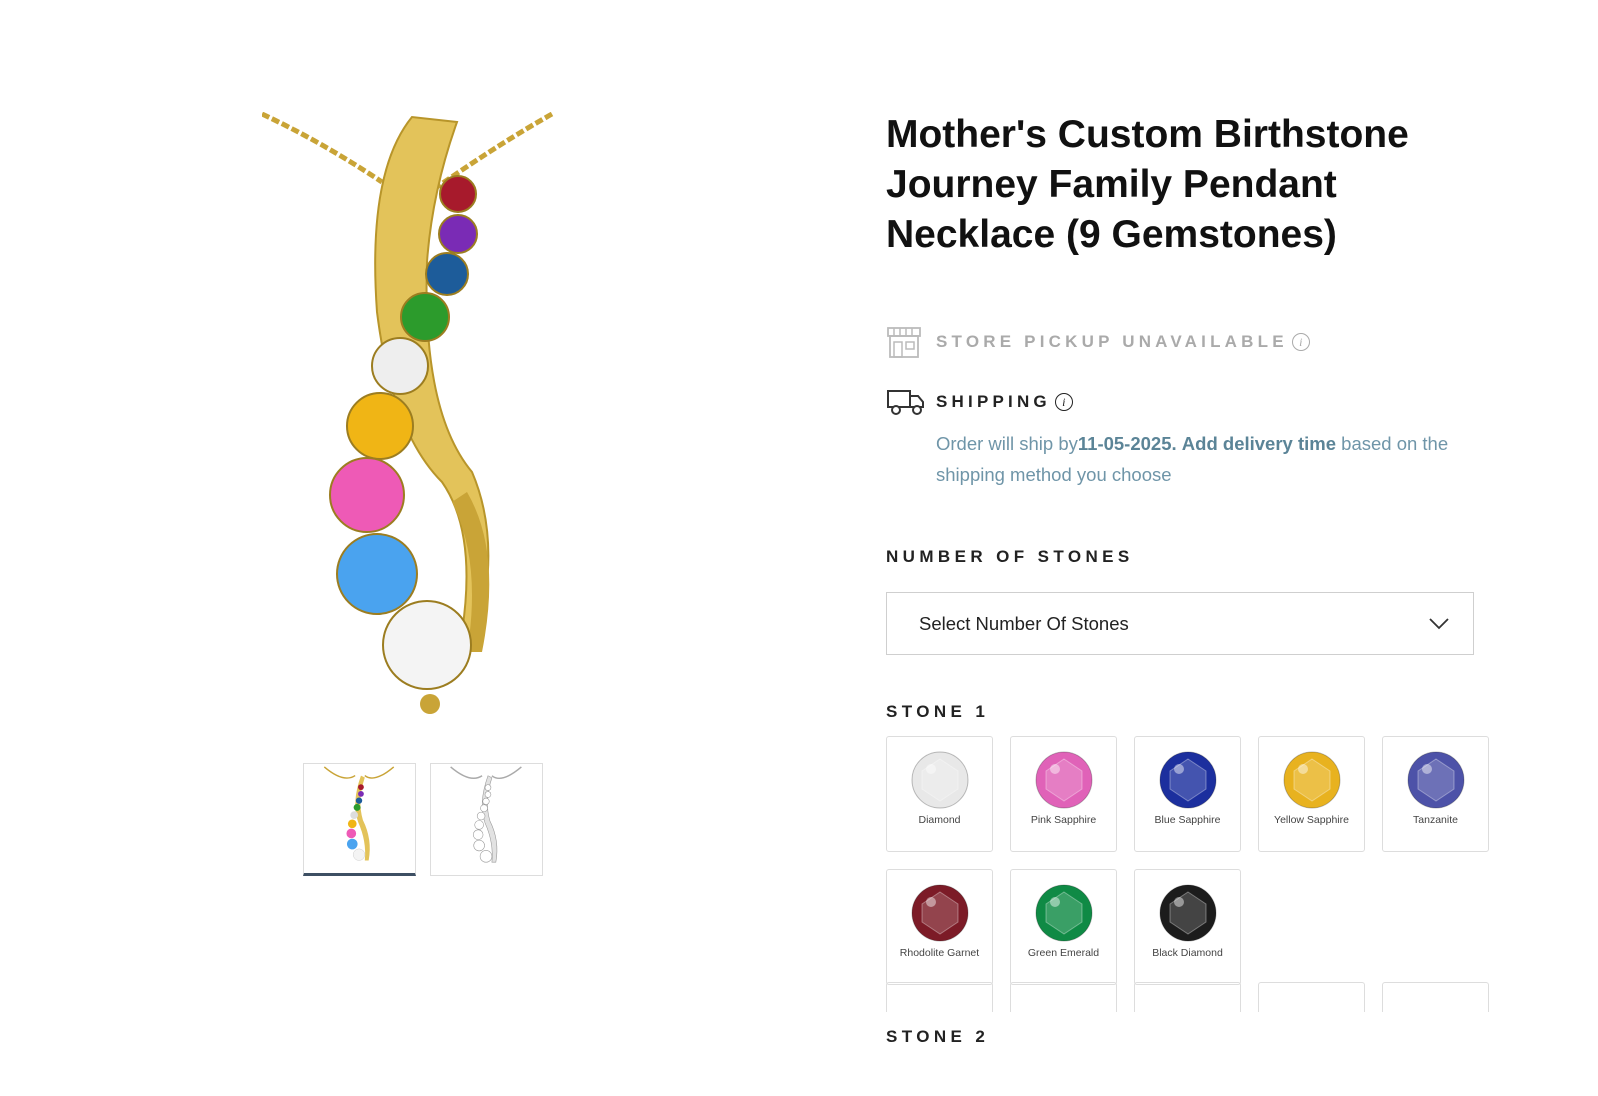 This screenshot has width=1598, height=1096. Describe the element at coordinates (993, 401) in the screenshot. I see `shipping-label: SHIPPING` at that location.